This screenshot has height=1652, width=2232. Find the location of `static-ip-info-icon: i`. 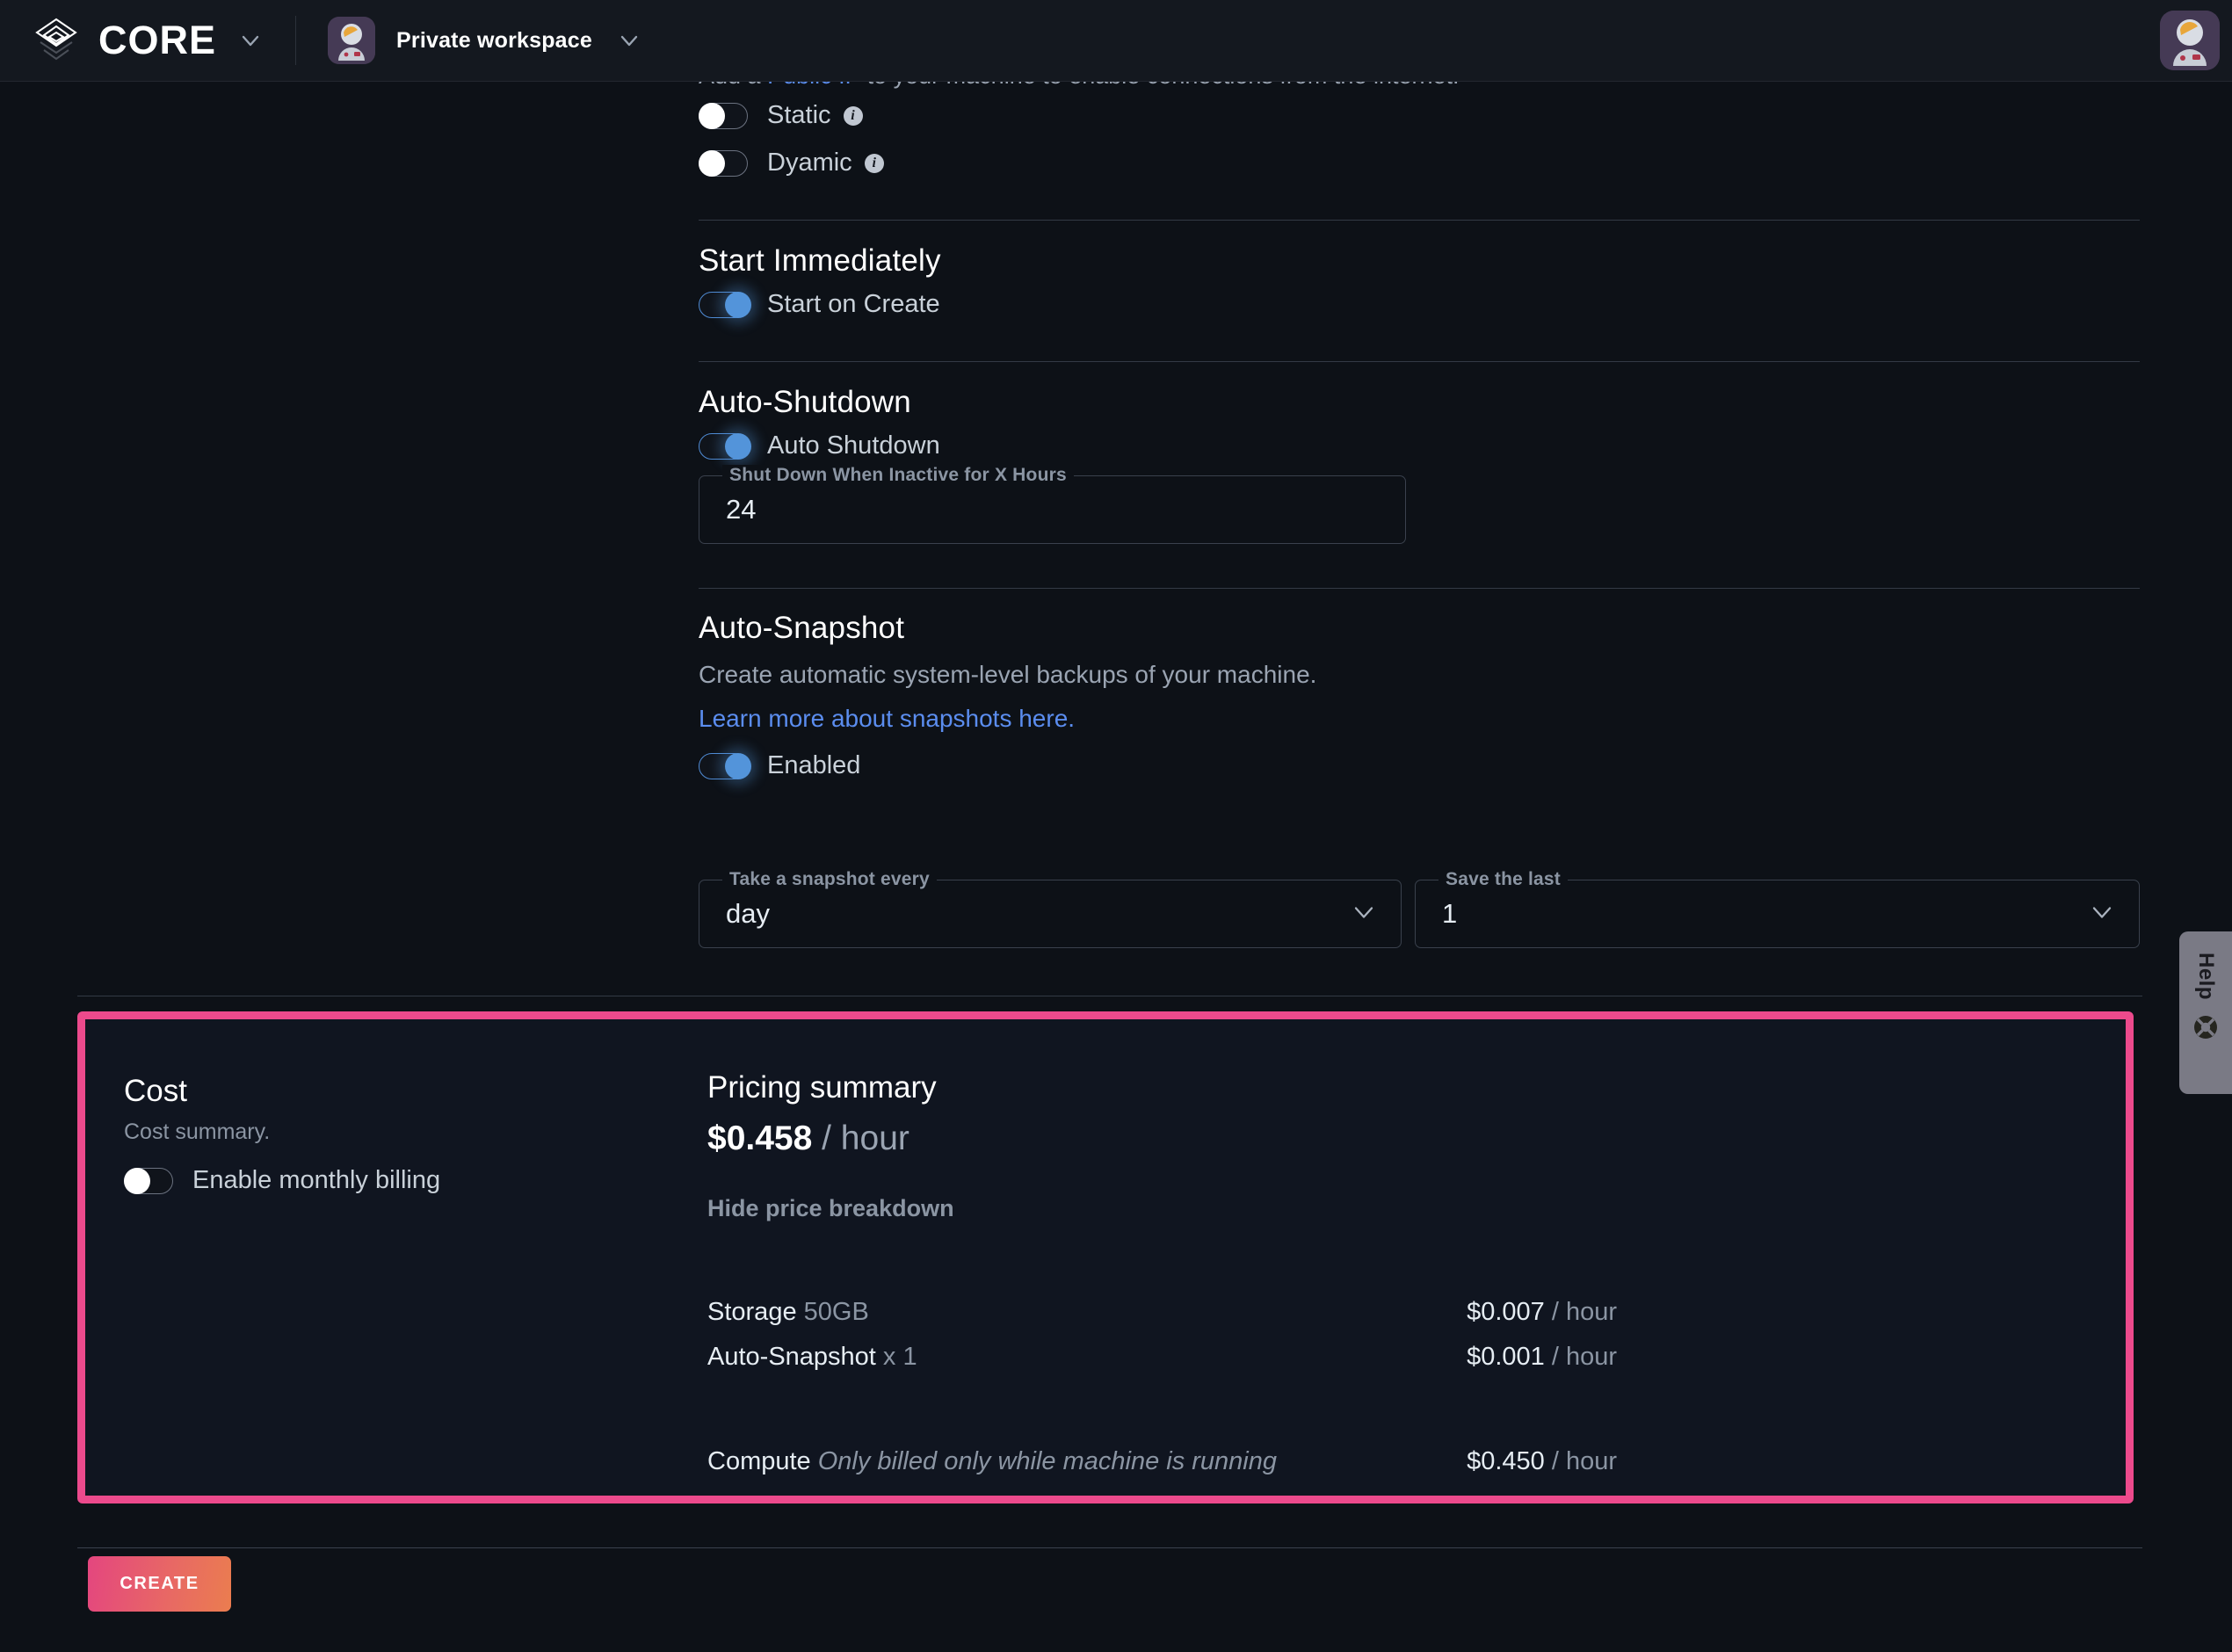

static-ip-info-icon: i is located at coordinates (853, 115).